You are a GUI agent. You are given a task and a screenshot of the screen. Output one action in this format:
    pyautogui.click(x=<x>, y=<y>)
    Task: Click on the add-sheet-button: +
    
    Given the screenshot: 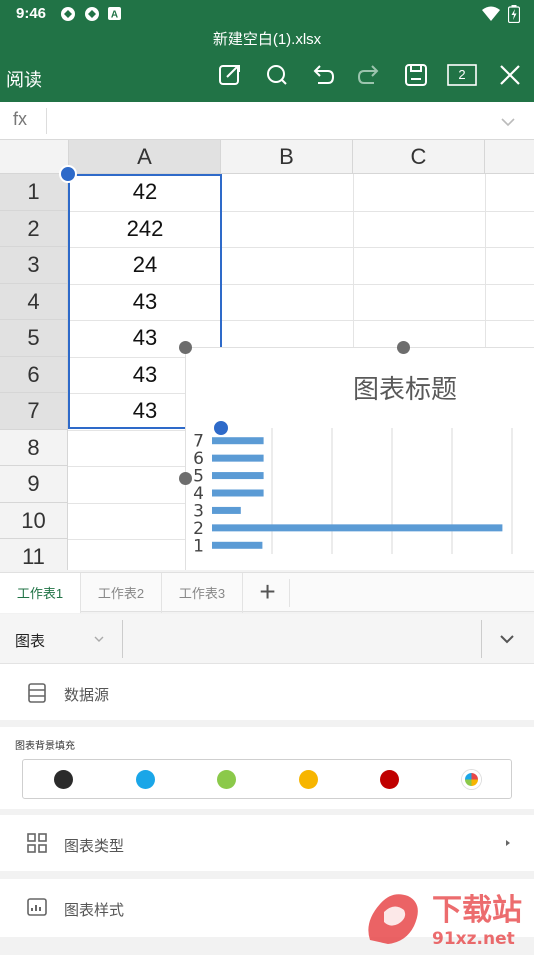 What is the action you would take?
    pyautogui.click(x=268, y=592)
    